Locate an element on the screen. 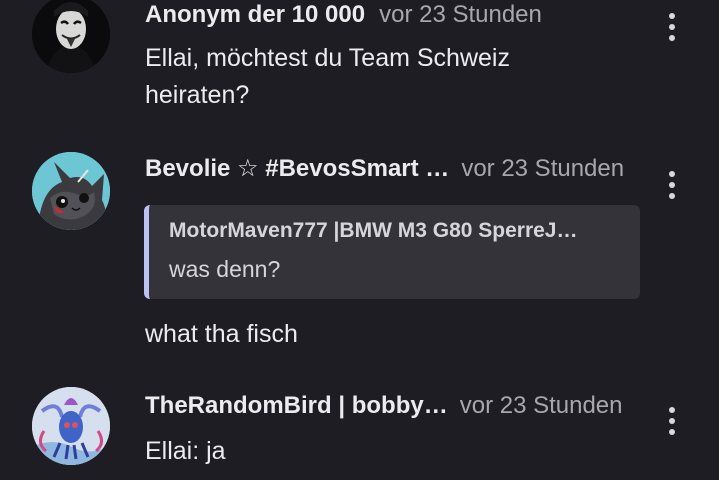  anonymous-mask-icon is located at coordinates (71, 36).